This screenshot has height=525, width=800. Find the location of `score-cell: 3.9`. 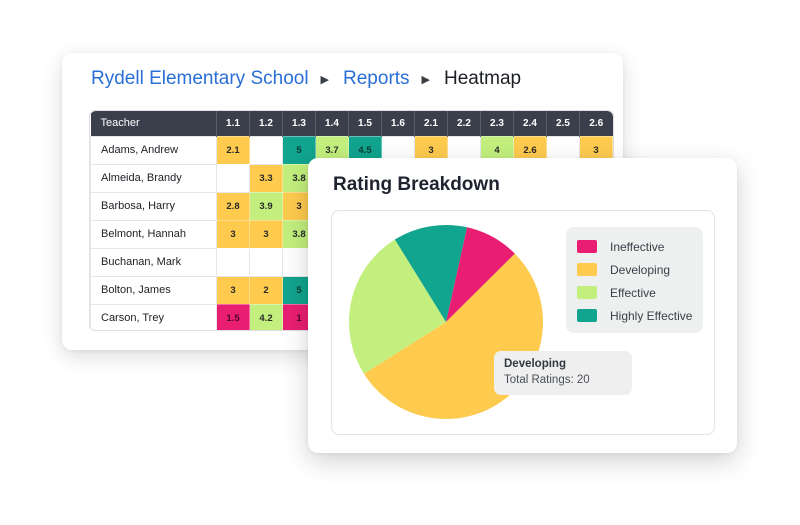

score-cell: 3.9 is located at coordinates (266, 206).